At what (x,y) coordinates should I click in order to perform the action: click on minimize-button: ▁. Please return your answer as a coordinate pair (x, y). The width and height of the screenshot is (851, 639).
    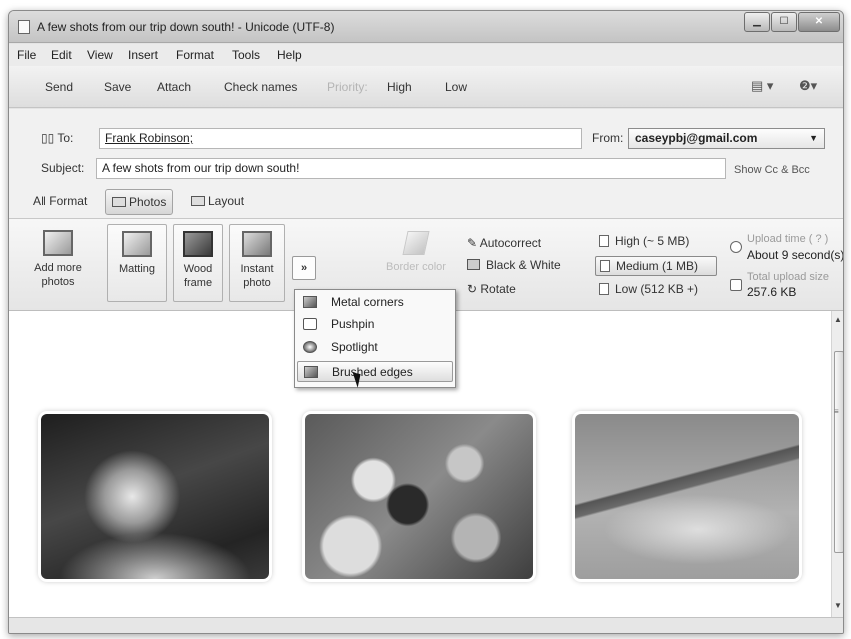
    Looking at the image, I should click on (757, 22).